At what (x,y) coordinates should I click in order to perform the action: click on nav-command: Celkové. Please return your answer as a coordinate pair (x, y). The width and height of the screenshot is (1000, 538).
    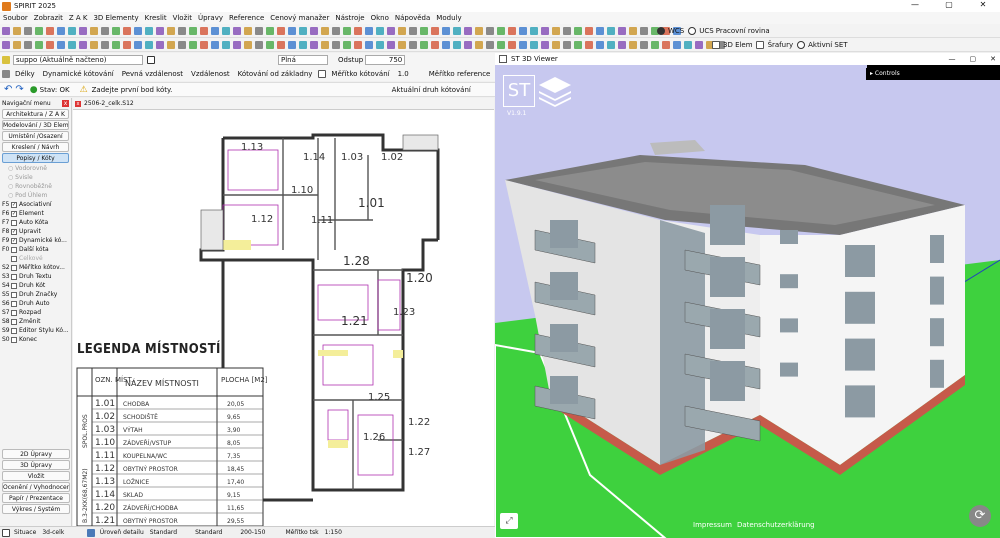
    Looking at the image, I should click on (35, 258).